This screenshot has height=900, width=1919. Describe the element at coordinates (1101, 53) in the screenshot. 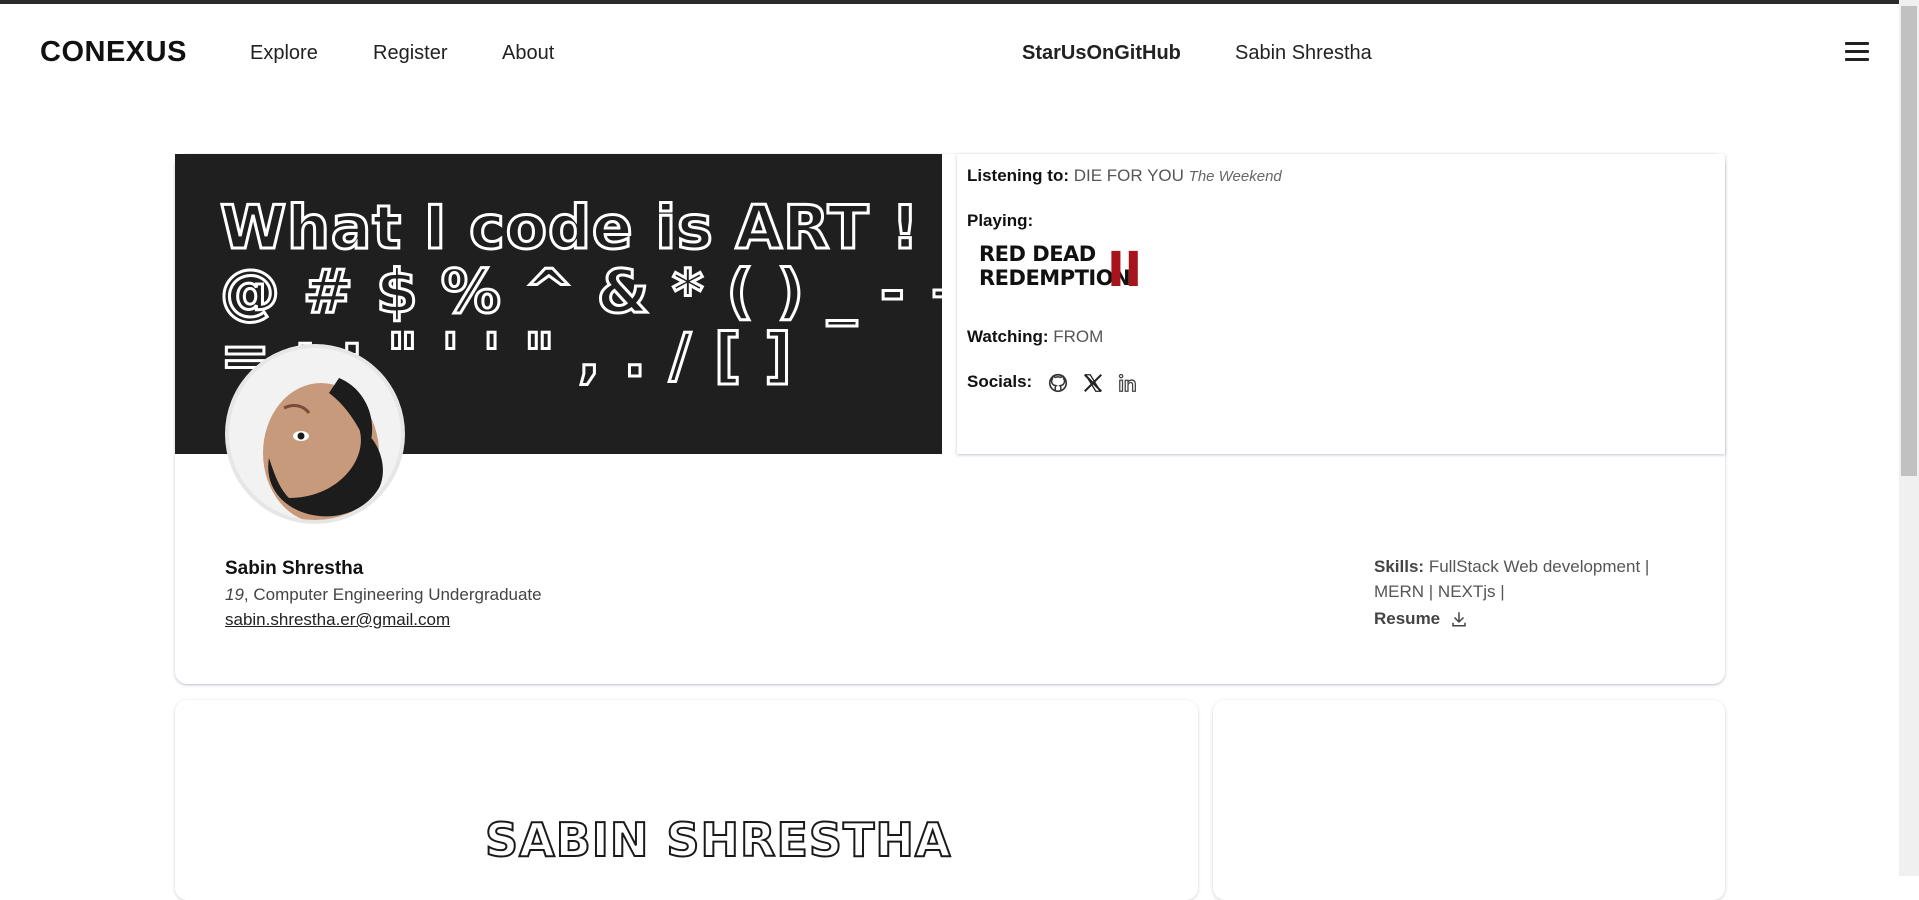

I see `star-on-github-link: StarUsOnGitHub` at that location.